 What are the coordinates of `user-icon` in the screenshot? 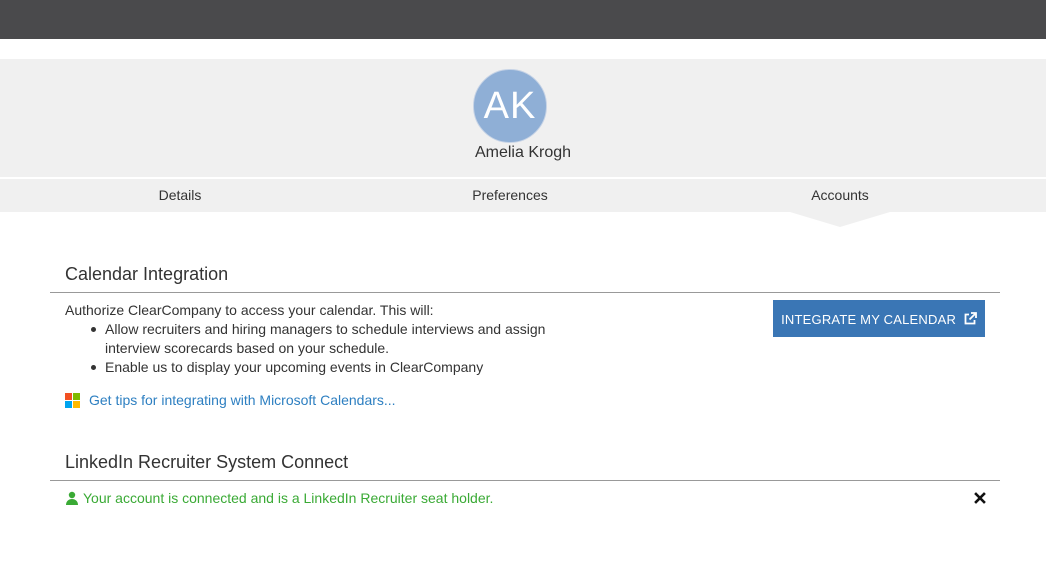 It's located at (72, 500).